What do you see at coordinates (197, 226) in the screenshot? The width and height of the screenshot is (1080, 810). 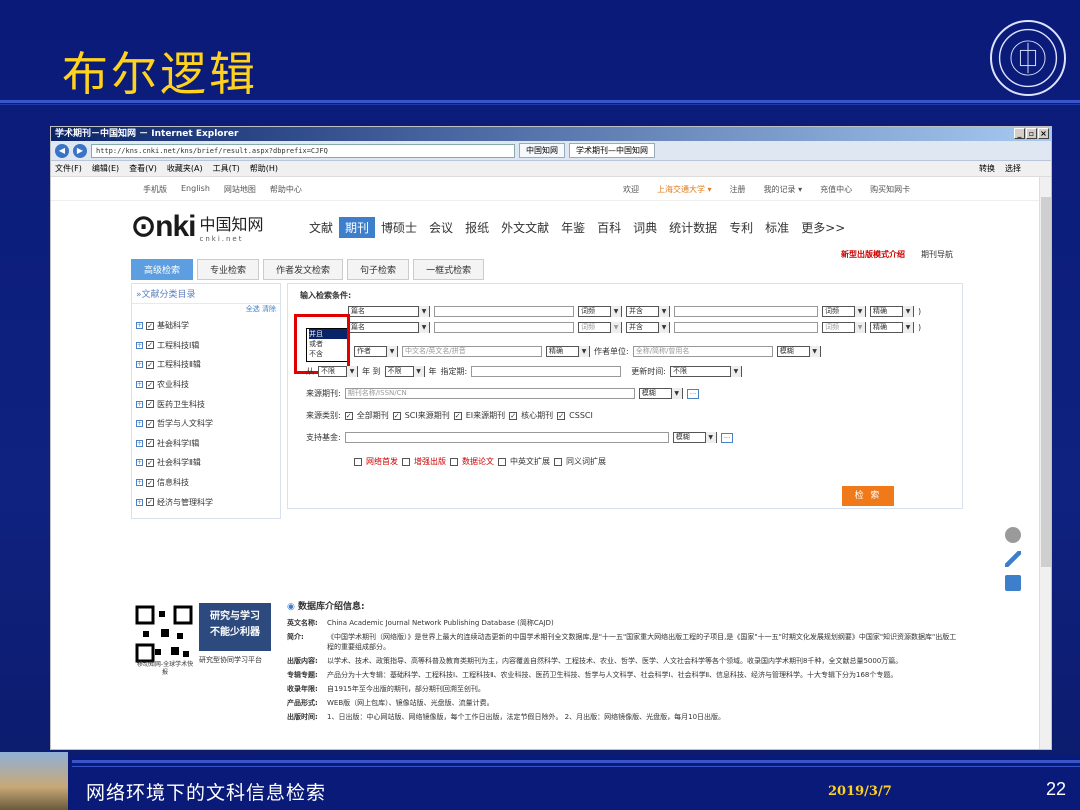 I see `cnki-logo: ⊙nki 中国知网 cnki.net` at bounding box center [197, 226].